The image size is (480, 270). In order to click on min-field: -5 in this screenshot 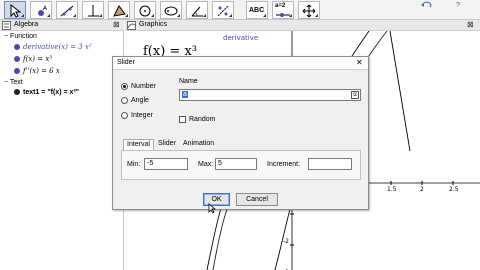, I will do `click(166, 164)`.